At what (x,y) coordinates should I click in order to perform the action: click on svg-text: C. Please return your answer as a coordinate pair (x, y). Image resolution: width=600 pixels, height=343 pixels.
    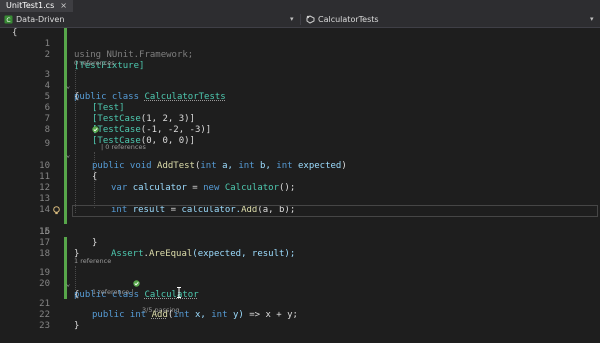
    Looking at the image, I should click on (8, 20).